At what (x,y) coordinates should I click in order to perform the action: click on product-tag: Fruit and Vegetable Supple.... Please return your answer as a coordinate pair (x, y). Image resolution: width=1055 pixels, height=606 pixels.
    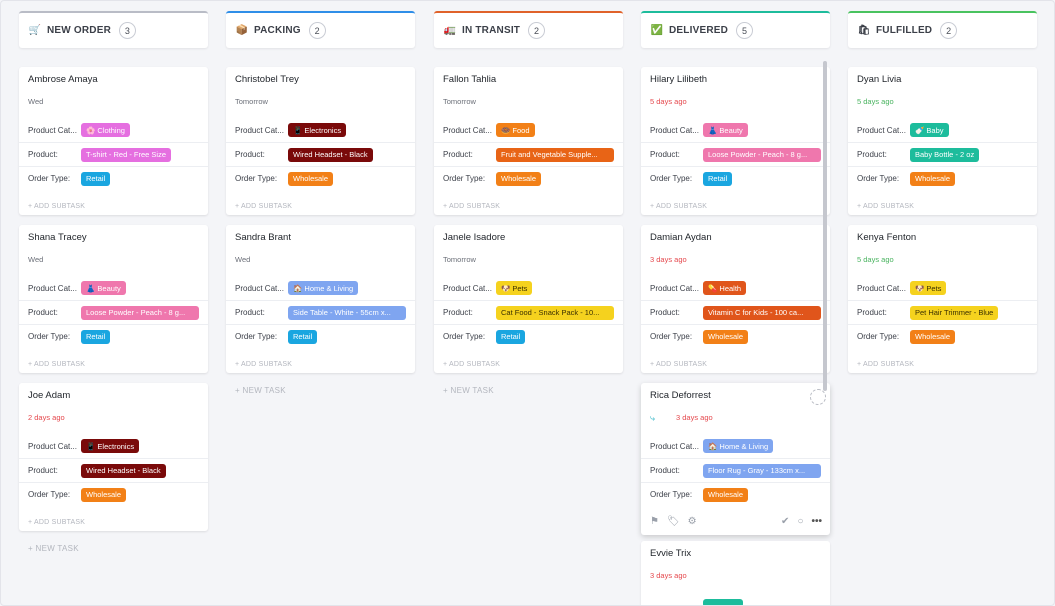
    Looking at the image, I should click on (555, 154).